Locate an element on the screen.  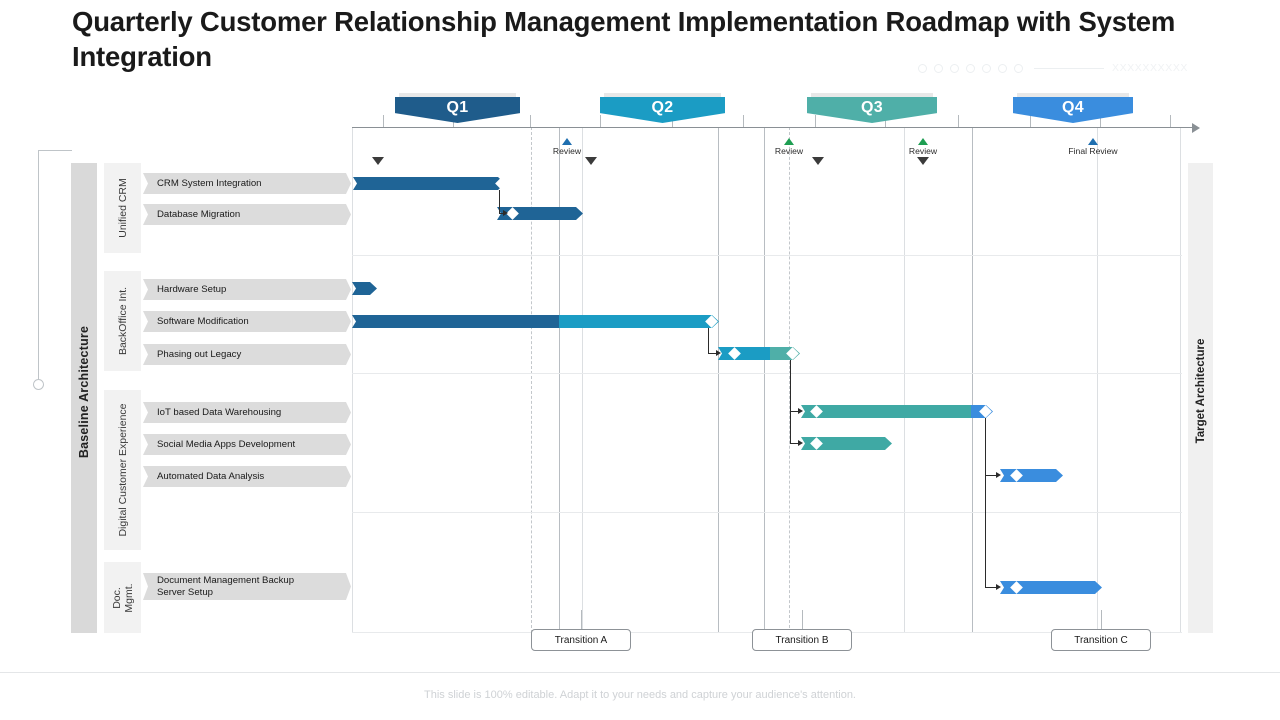
transition-box: Transition A is located at coordinates (581, 640).